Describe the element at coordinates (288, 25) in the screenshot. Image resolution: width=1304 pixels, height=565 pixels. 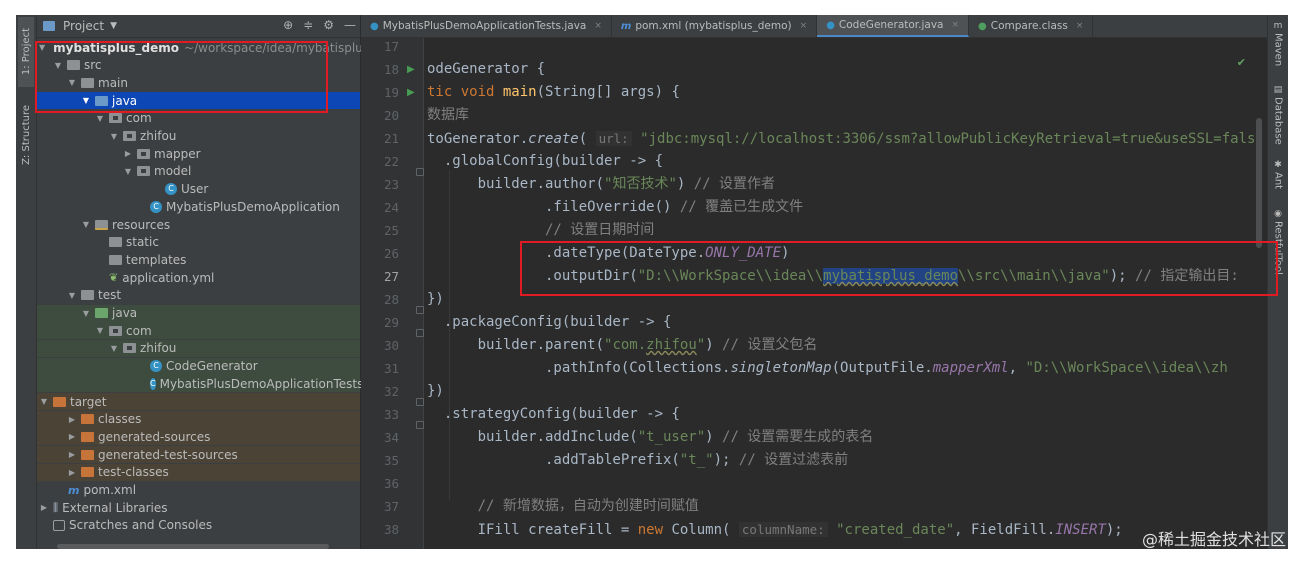
I see `locate-icon: ⊕` at that location.